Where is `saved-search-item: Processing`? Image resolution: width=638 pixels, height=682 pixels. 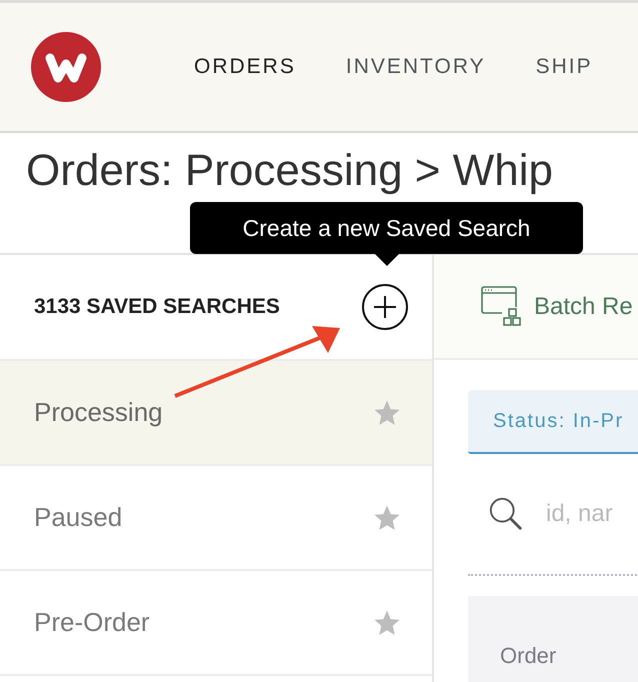
saved-search-item: Processing is located at coordinates (216, 413).